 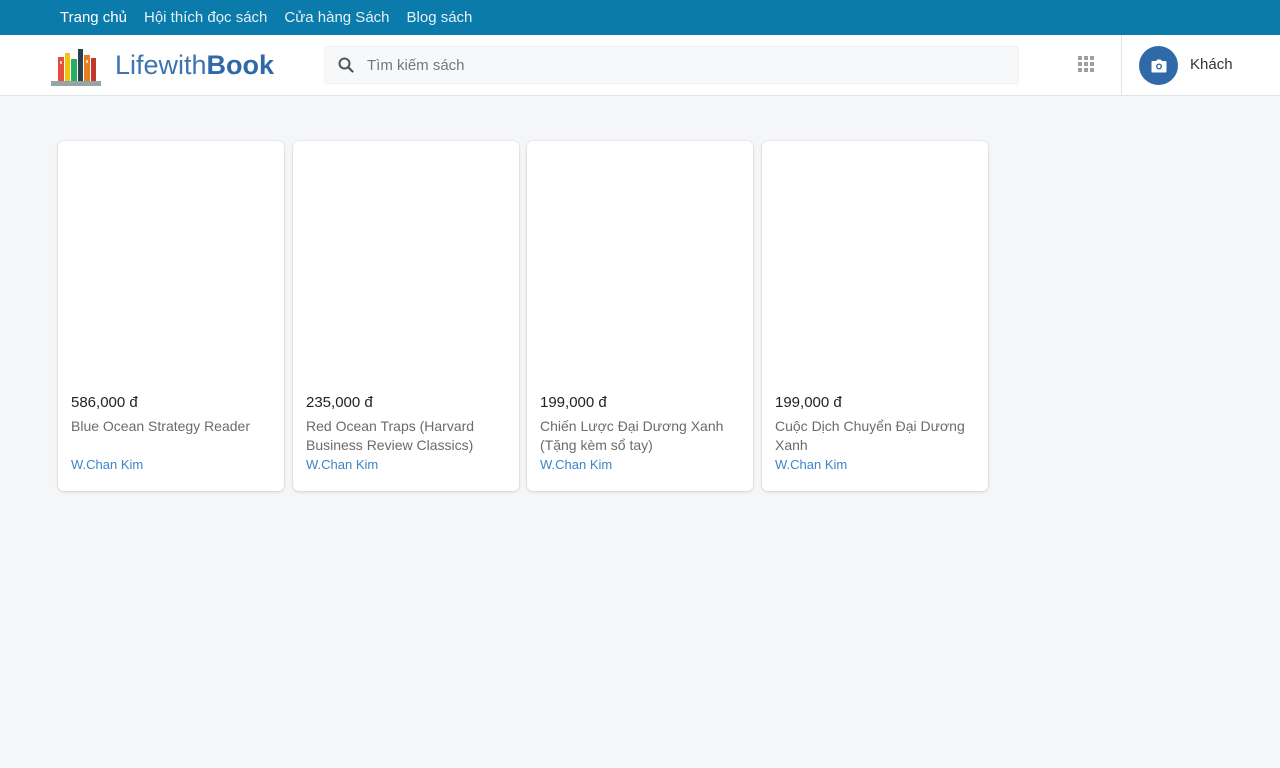 What do you see at coordinates (171, 426) in the screenshot?
I see `book-title: Blue Ocean Strategy Reader` at bounding box center [171, 426].